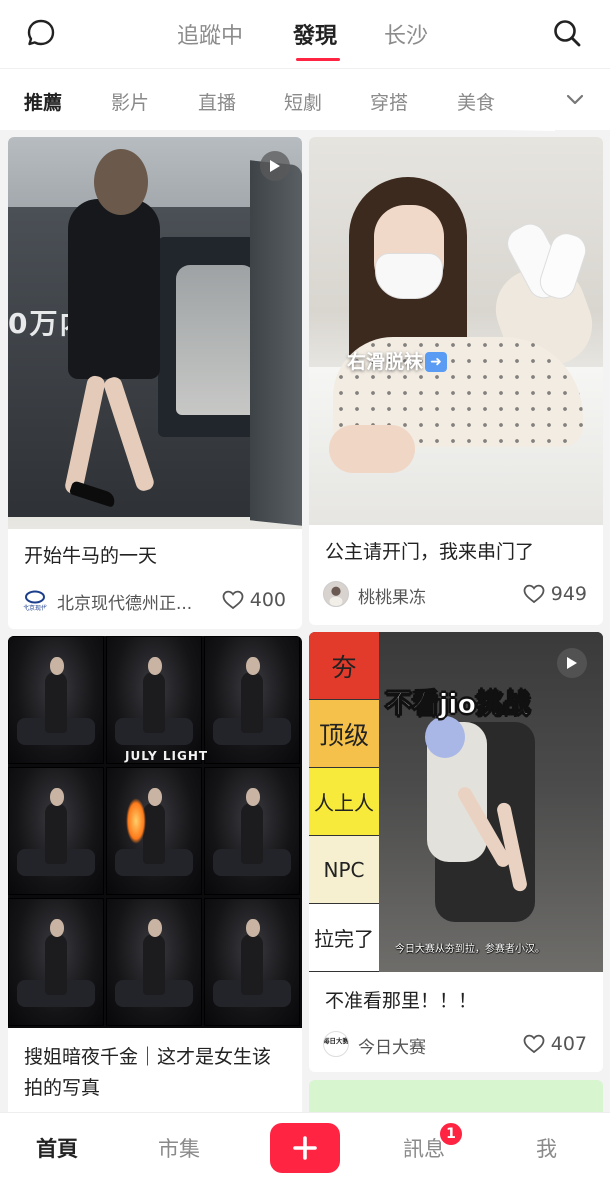  I want to click on car-door, so click(276, 343).